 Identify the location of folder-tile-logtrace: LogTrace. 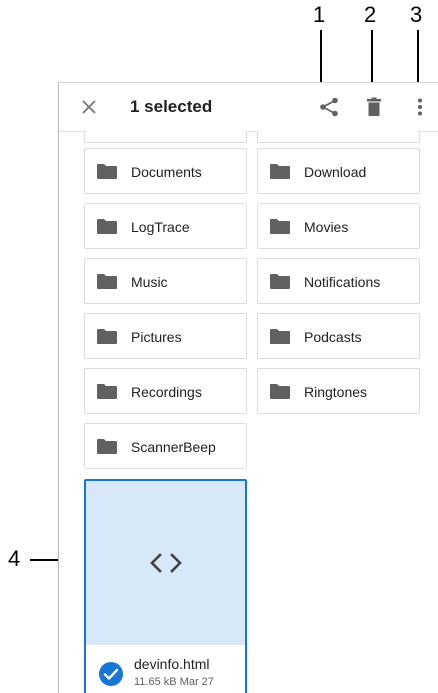
(165, 226).